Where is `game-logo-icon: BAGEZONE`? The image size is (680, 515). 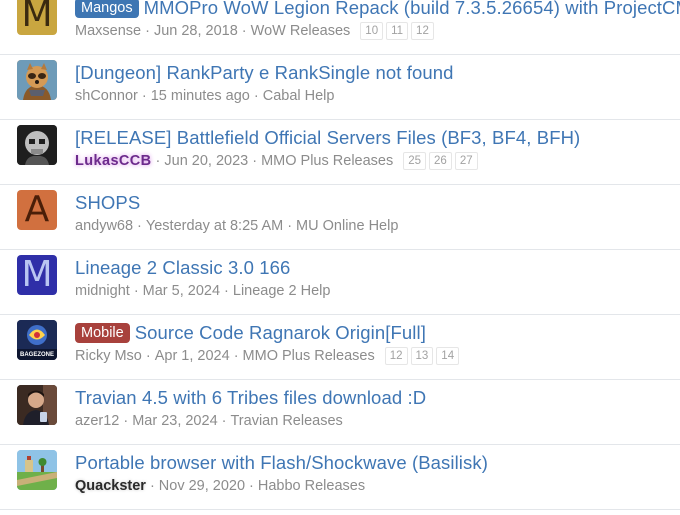
game-logo-icon: BAGEZONE is located at coordinates (37, 340).